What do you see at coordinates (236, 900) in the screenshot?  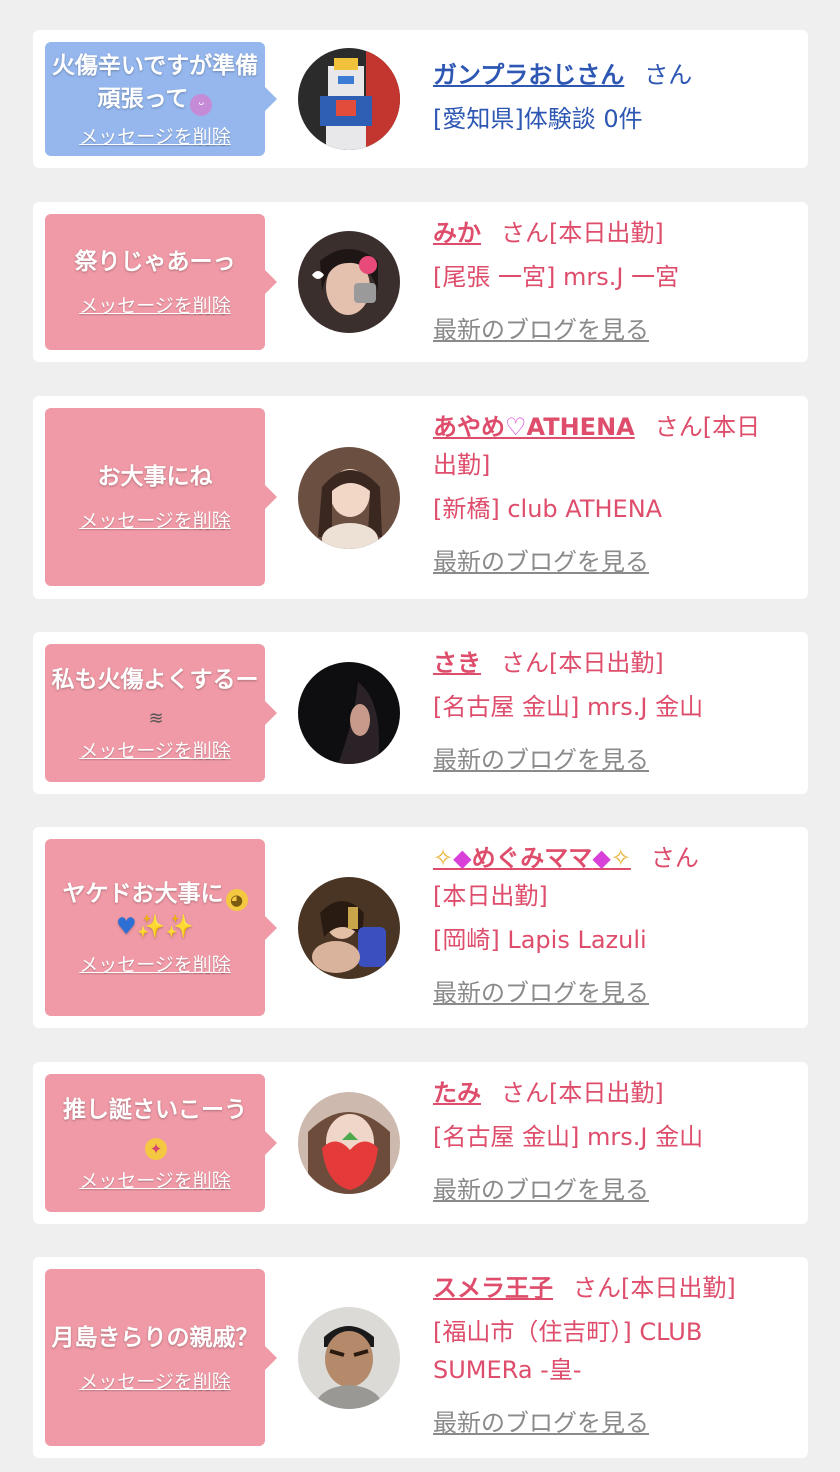 I see `pleading-face-emoji-icon: ◕` at bounding box center [236, 900].